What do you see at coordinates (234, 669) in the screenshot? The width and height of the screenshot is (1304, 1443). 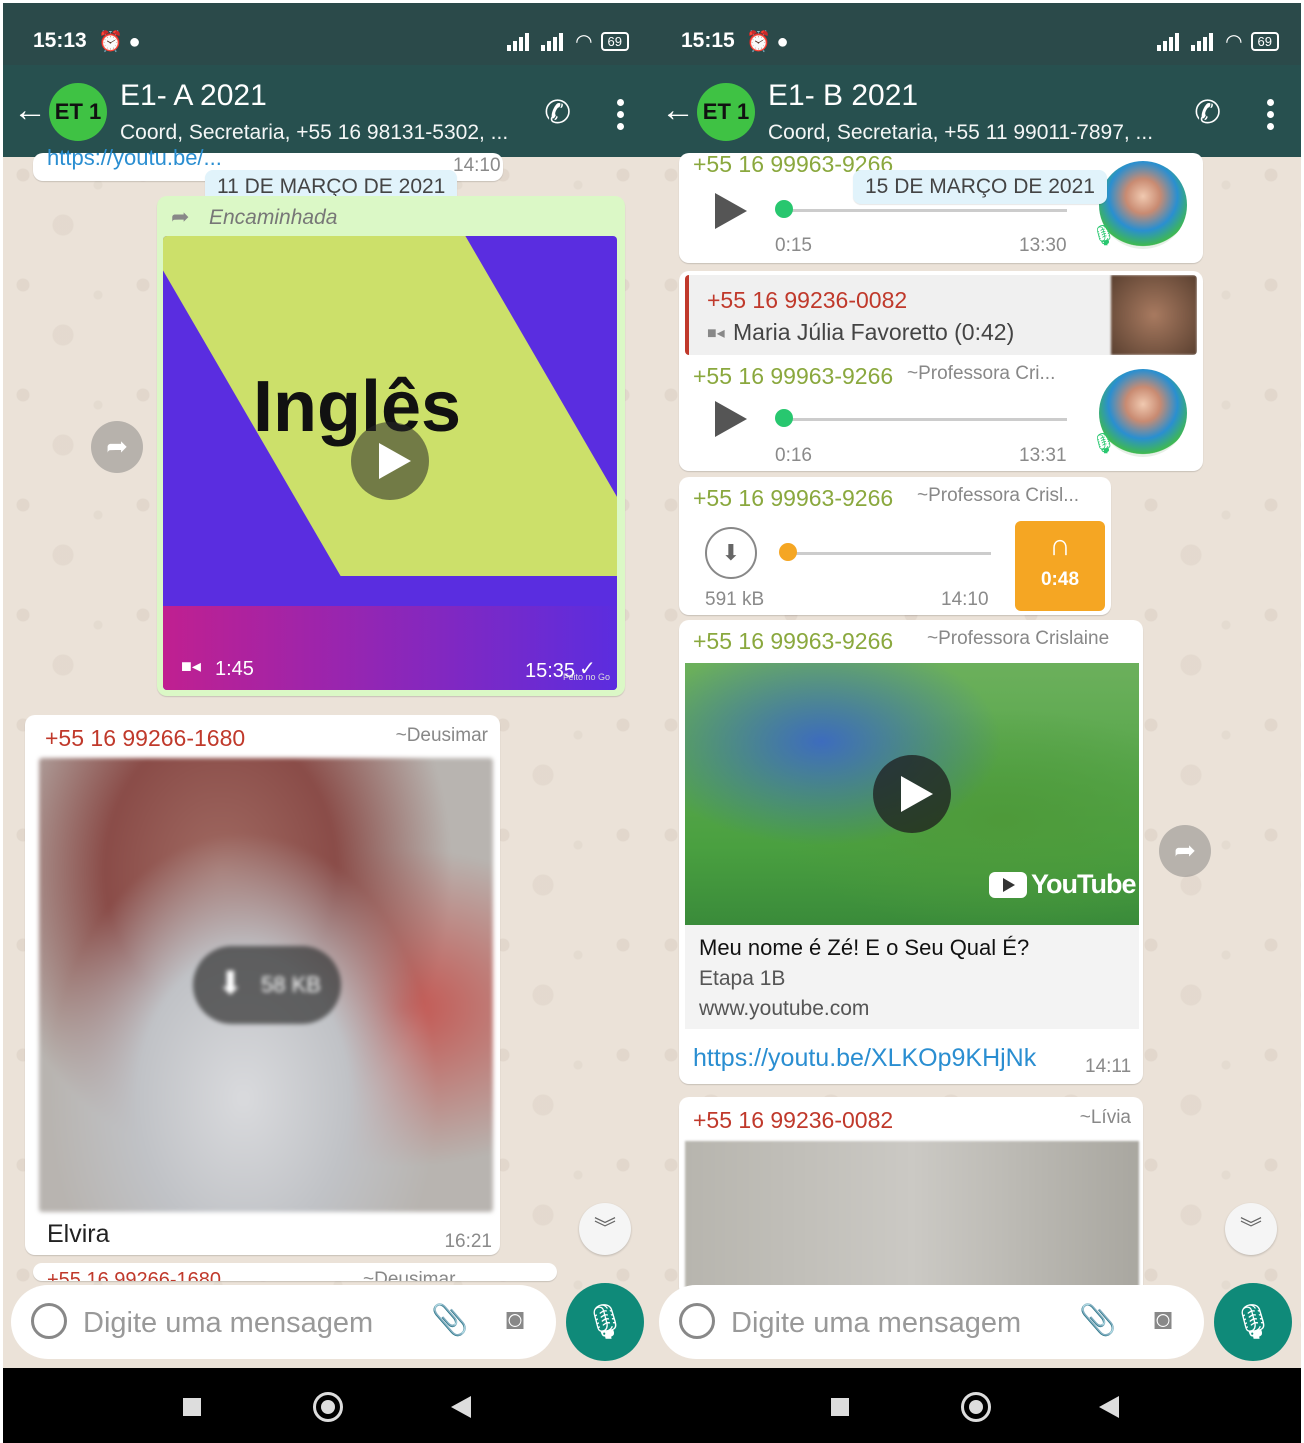 I see `video-duration: 1:45` at bounding box center [234, 669].